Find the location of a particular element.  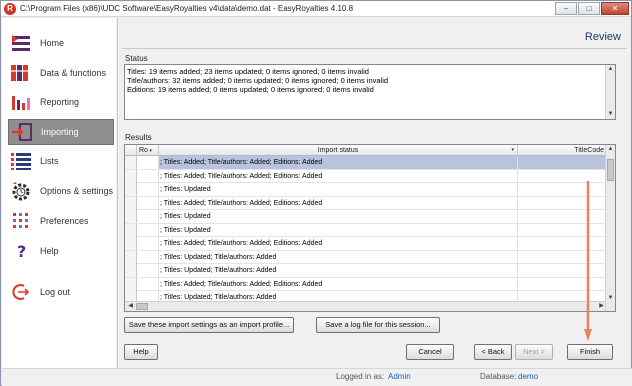

sidebar-item-options-settings: Options & settings is located at coordinates (61, 191).